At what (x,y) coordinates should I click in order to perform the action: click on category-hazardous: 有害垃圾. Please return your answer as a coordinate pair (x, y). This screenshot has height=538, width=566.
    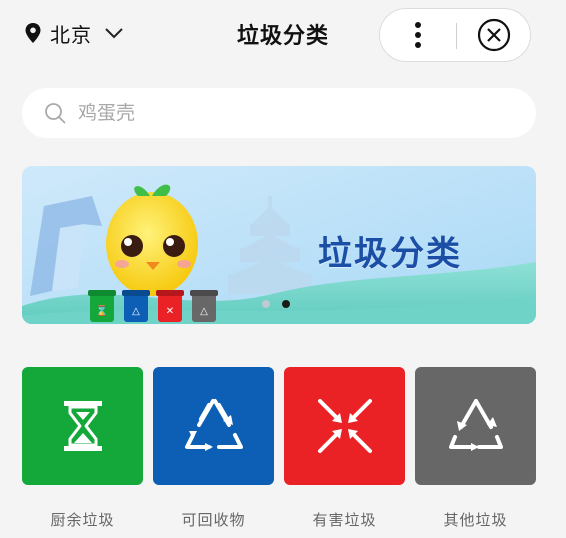
    Looking at the image, I should click on (344, 448).